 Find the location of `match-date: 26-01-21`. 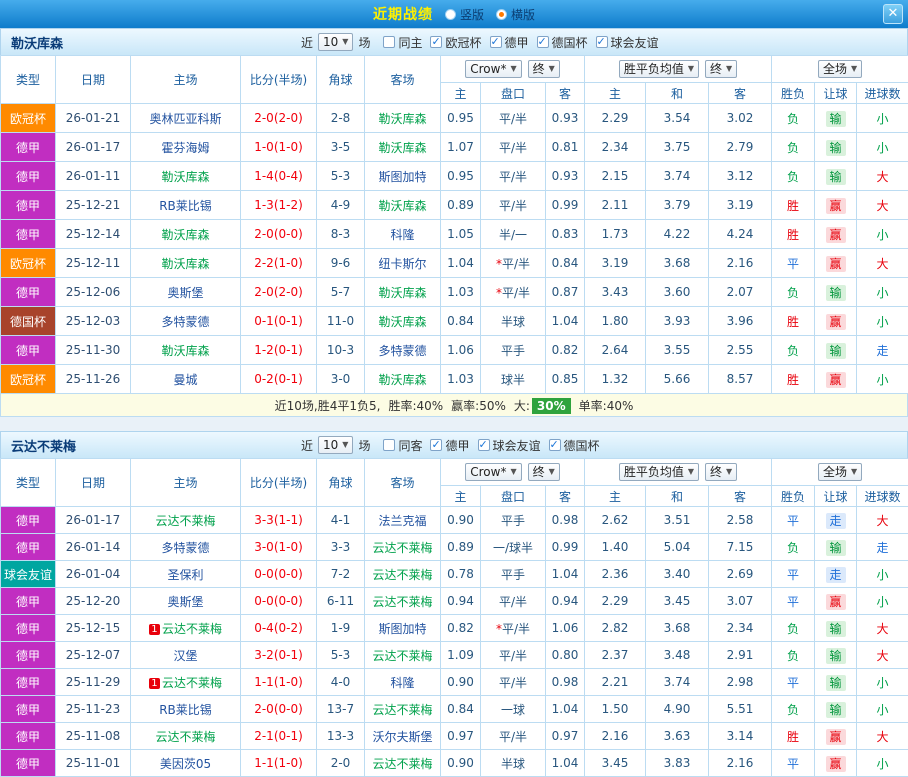

match-date: 26-01-21 is located at coordinates (93, 118).